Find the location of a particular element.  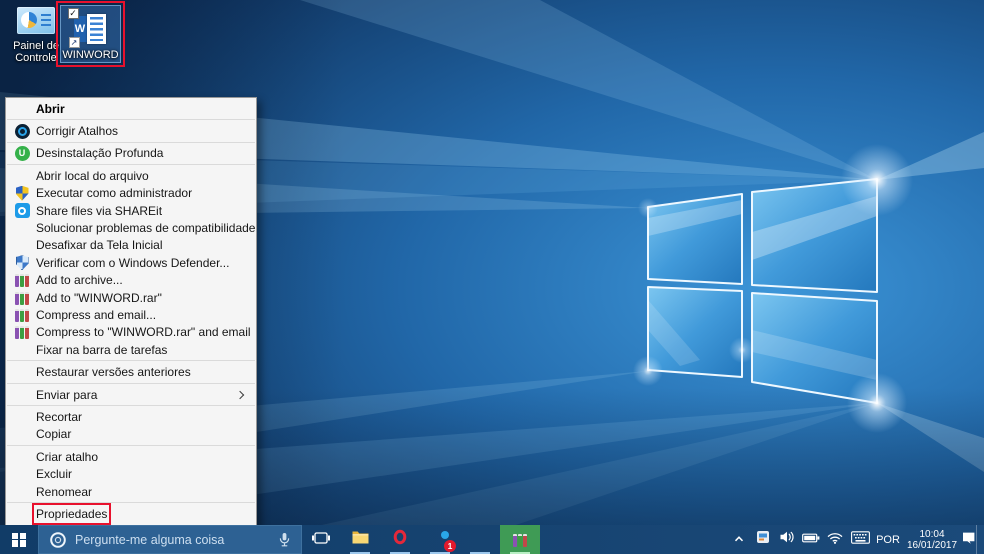

start-button is located at coordinates (19, 539).